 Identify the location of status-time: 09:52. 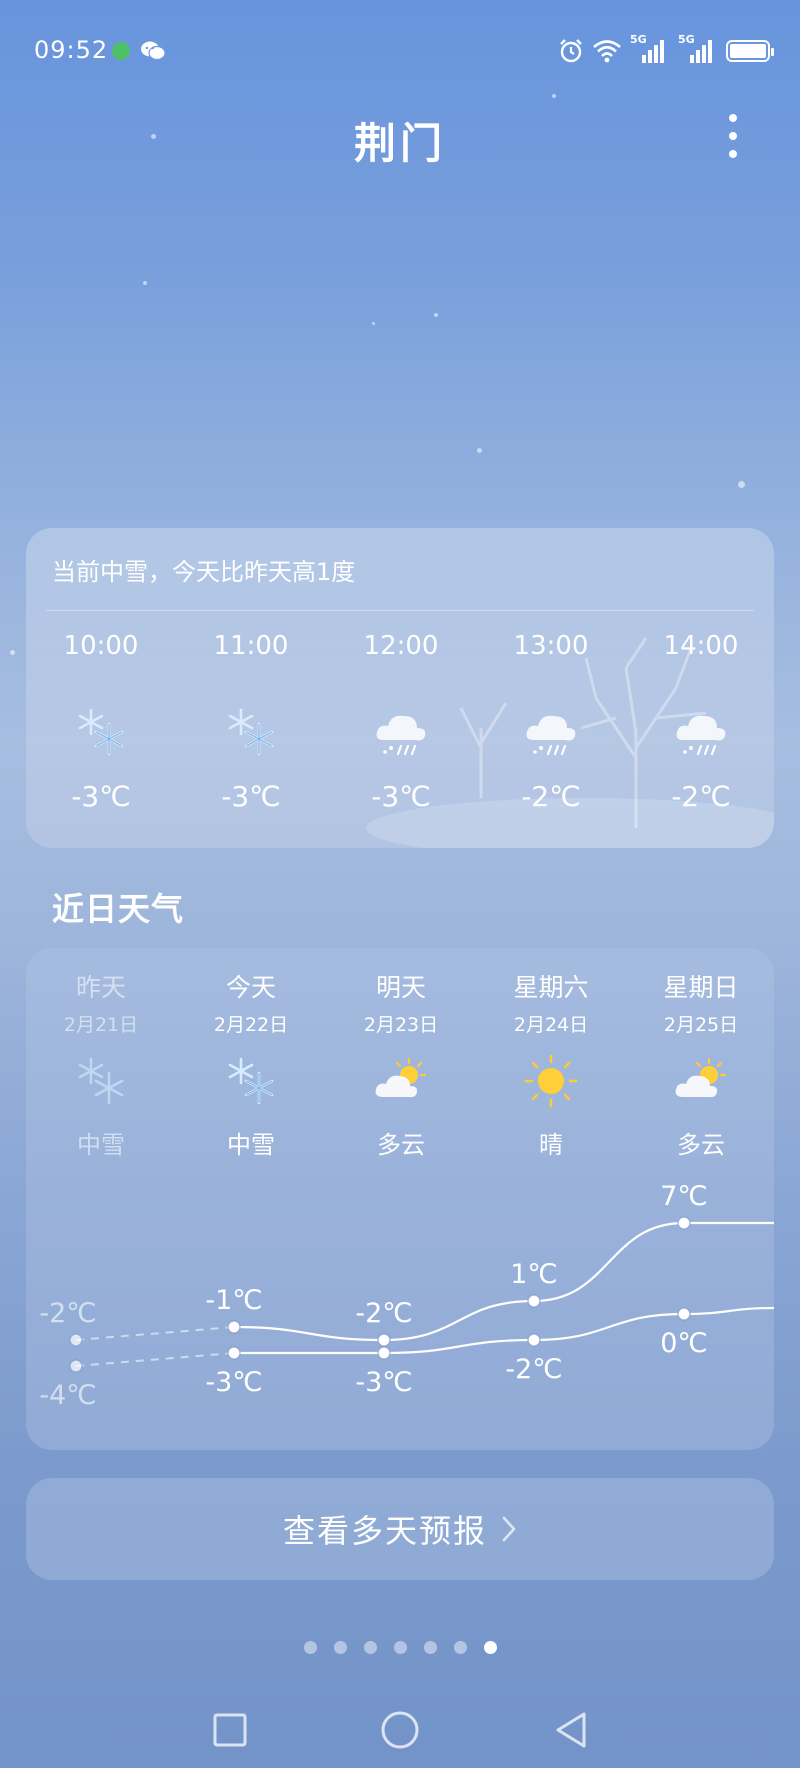
(71, 50).